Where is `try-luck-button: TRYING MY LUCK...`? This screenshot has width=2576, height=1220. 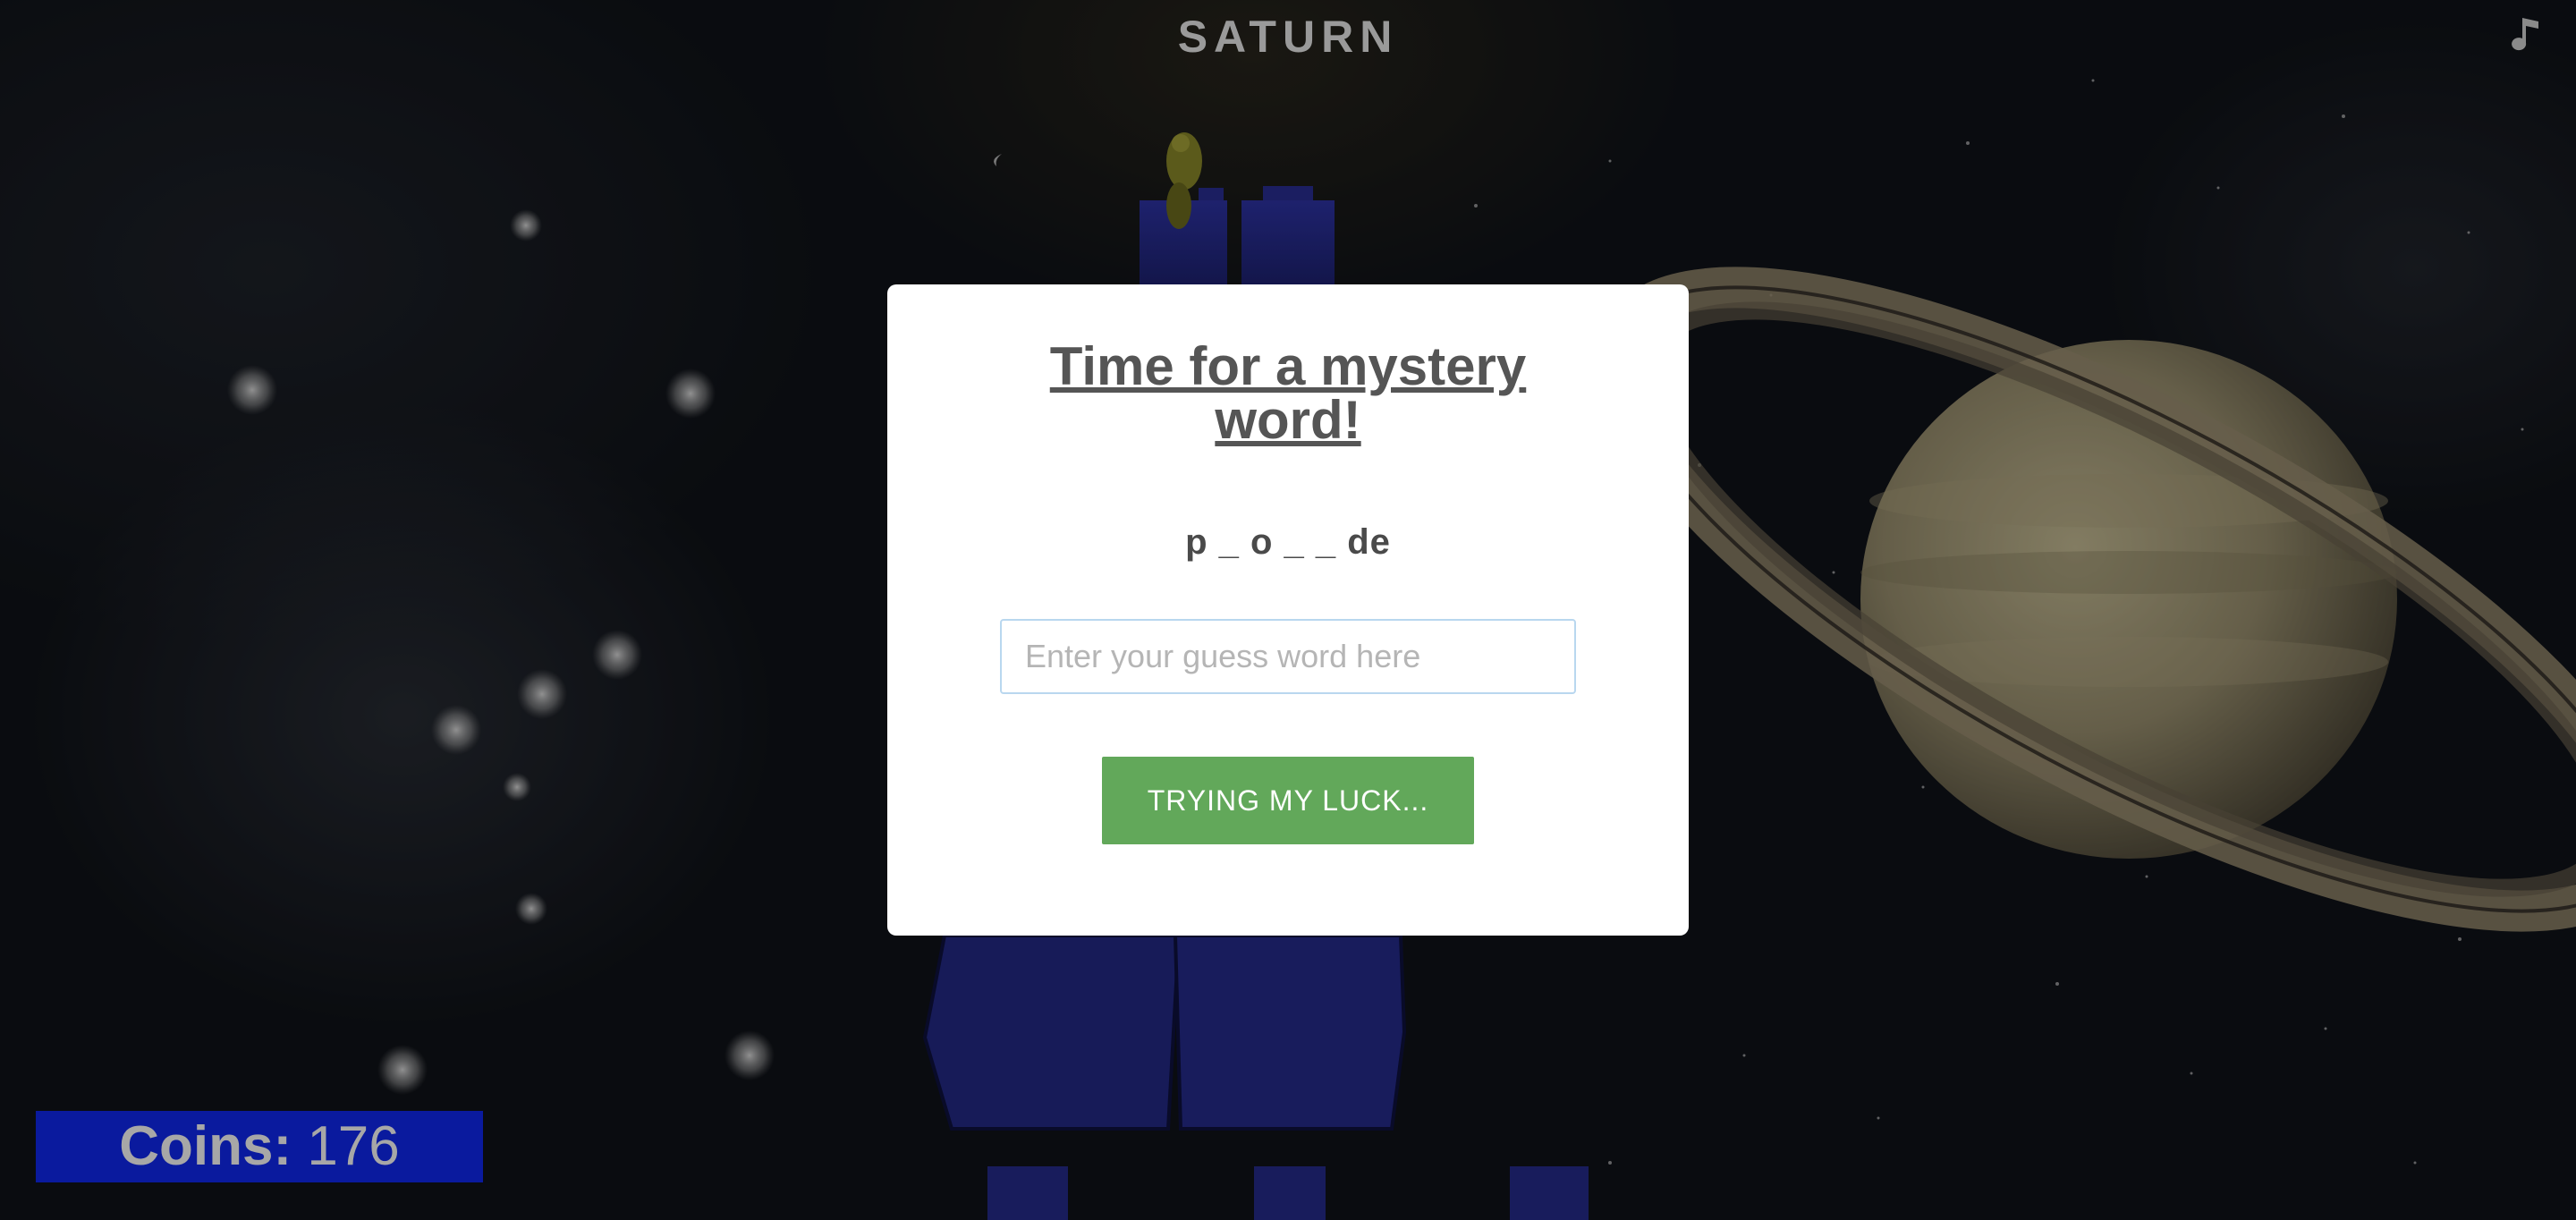 try-luck-button: TRYING MY LUCK... is located at coordinates (1288, 800).